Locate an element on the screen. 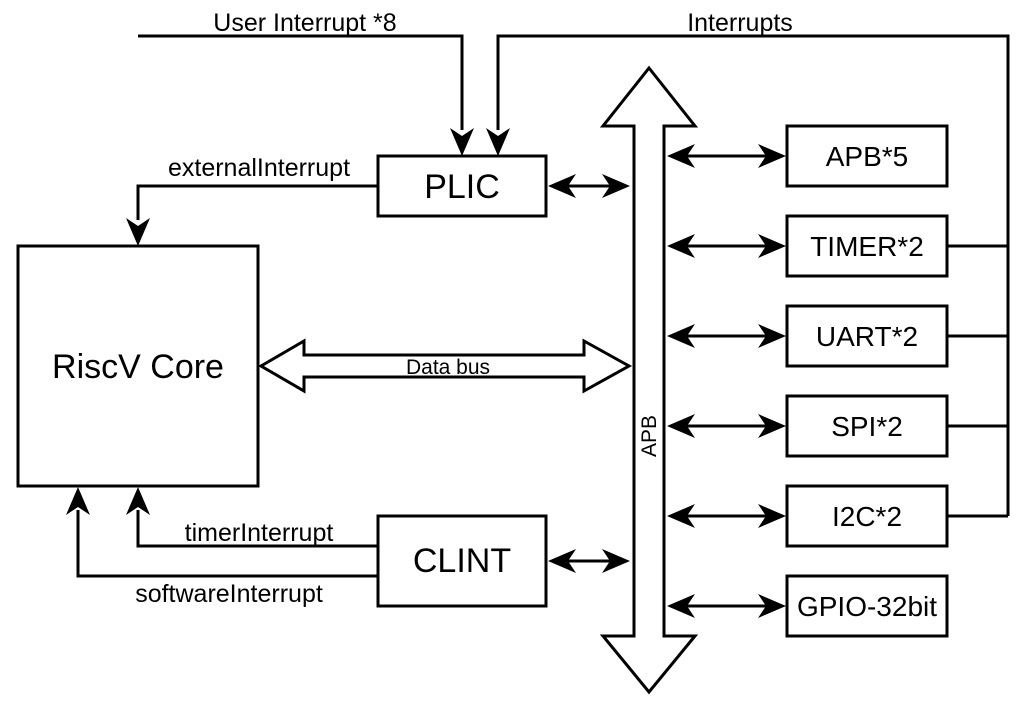 This screenshot has height=702, width=1016. peripheral-gpio-32bit: GPIO-32bit is located at coordinates (867, 606).